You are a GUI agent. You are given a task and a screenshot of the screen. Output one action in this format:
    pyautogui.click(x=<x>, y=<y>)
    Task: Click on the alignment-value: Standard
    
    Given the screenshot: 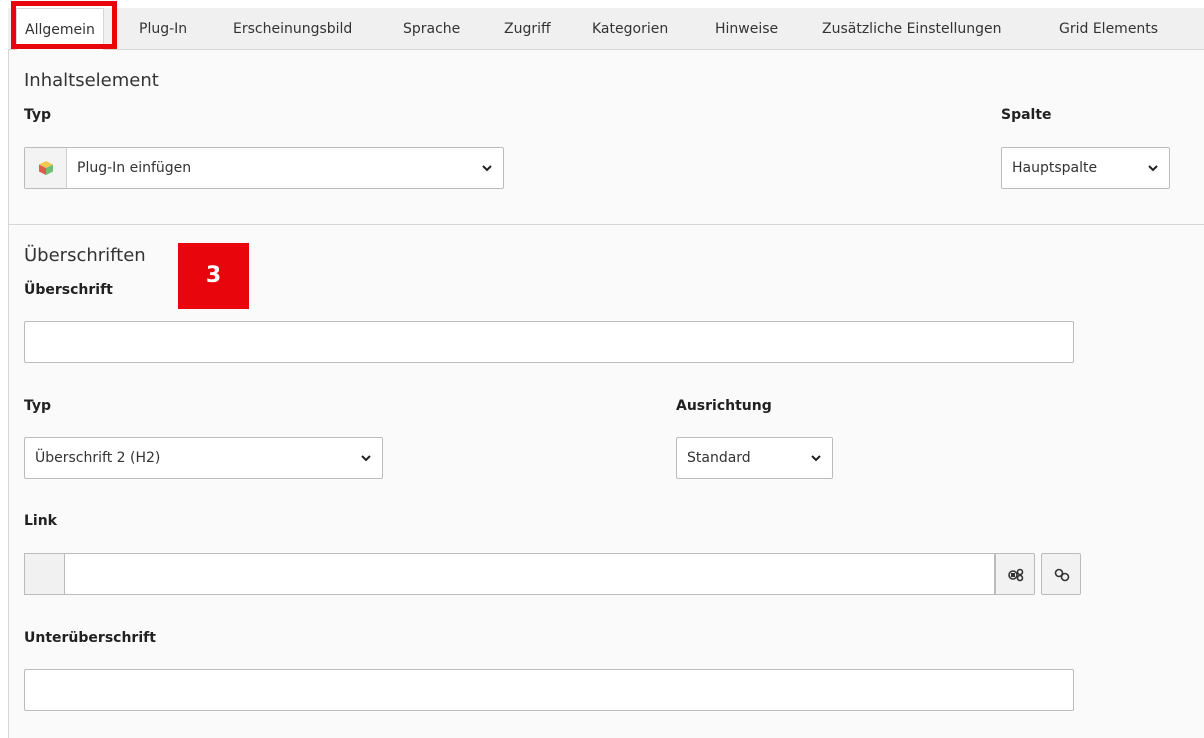 What is the action you would take?
    pyautogui.click(x=719, y=458)
    